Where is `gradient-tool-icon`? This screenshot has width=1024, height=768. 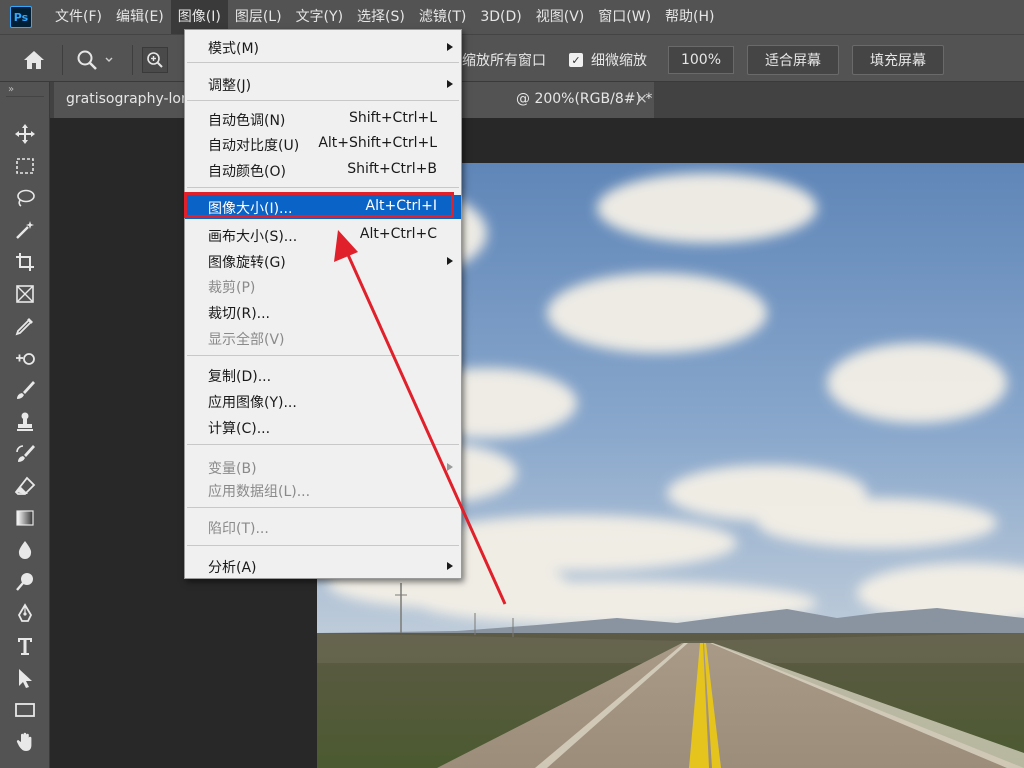 gradient-tool-icon is located at coordinates (25, 518).